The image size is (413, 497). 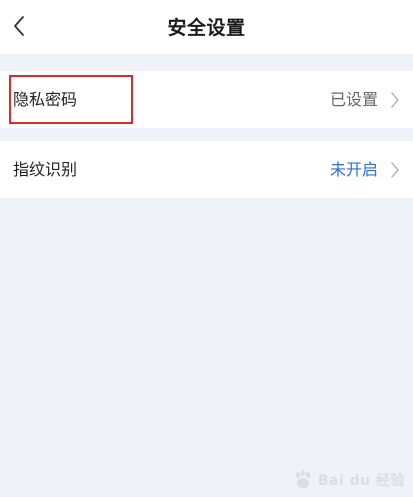 I want to click on baidu-paw-icon, so click(x=303, y=479).